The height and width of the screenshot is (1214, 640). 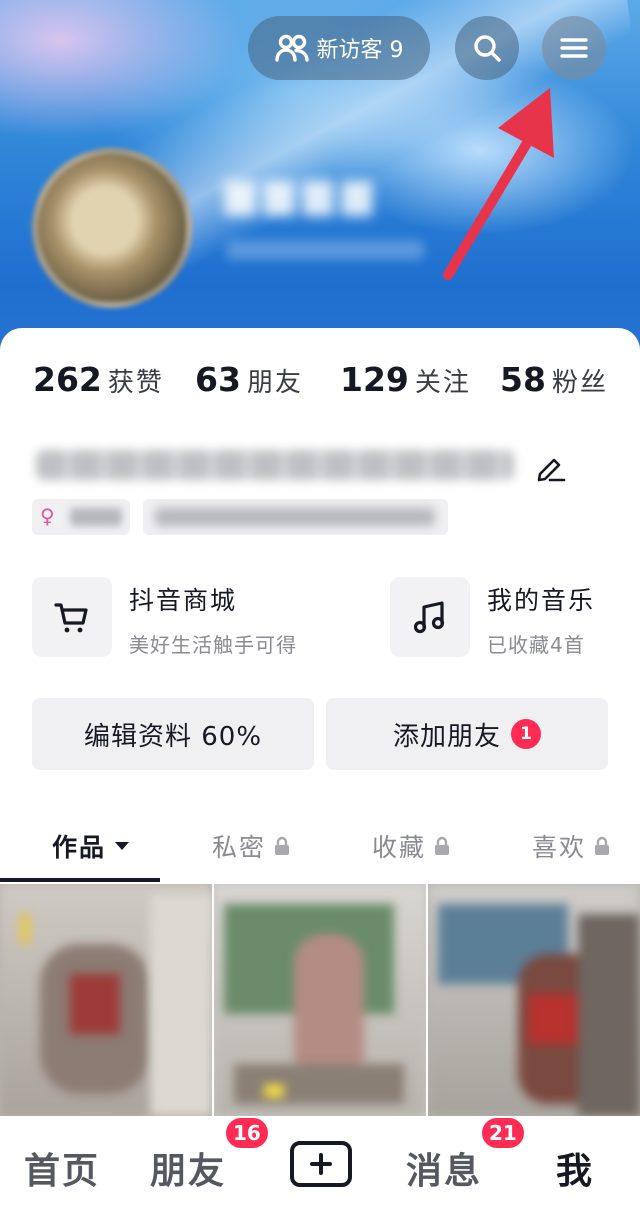 What do you see at coordinates (523, 379) in the screenshot?
I see `stat-followers-value: 58` at bounding box center [523, 379].